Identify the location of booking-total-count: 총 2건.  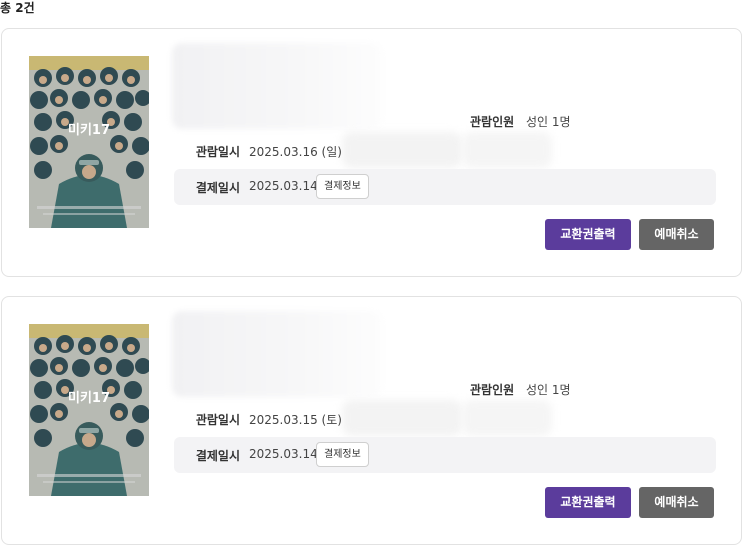
(17, 8).